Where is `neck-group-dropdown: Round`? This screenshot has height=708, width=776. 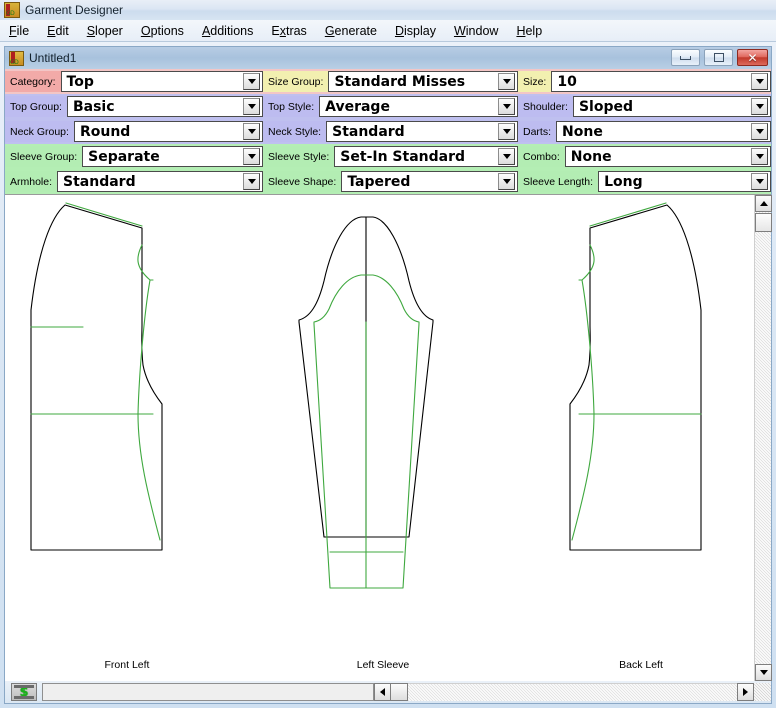
neck-group-dropdown: Round is located at coordinates (168, 131).